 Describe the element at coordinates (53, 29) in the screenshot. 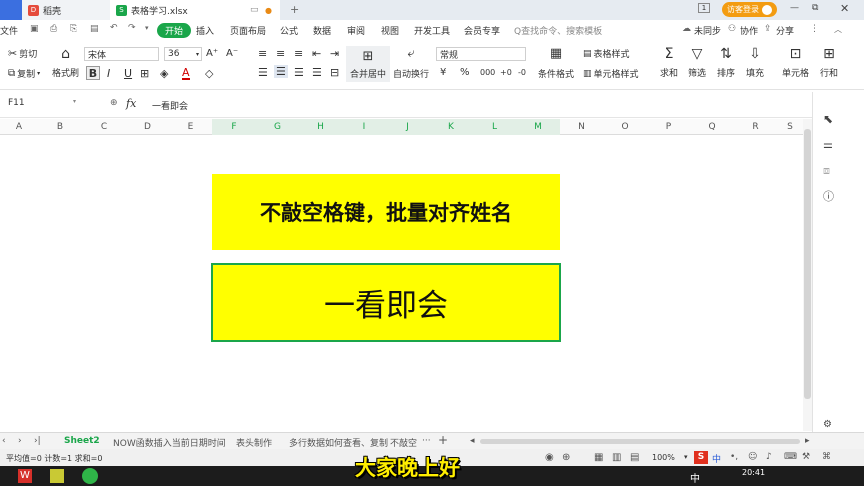

I see `folder-icon: ⎙` at that location.